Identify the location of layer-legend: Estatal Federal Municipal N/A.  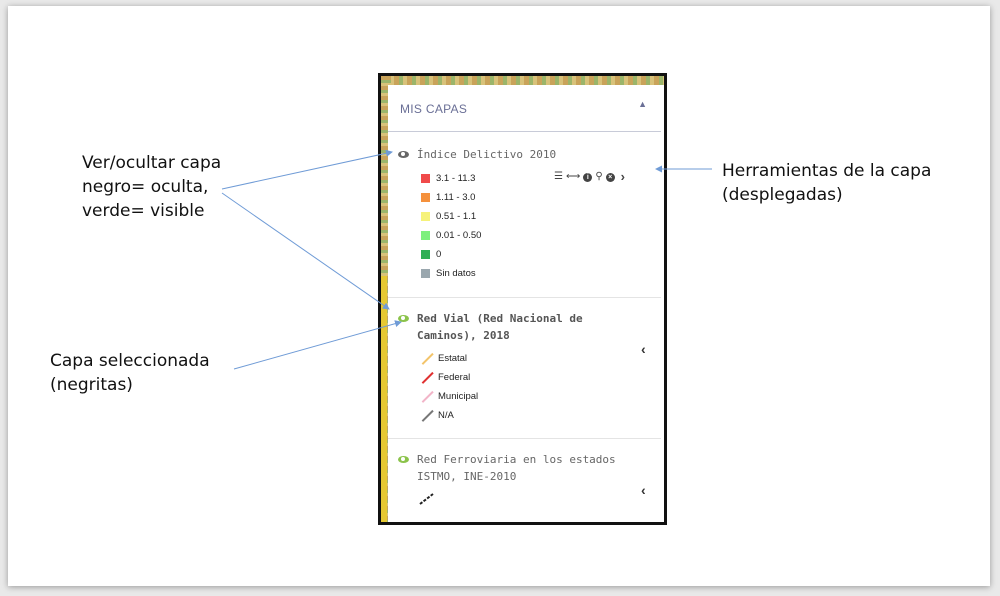
(449, 387).